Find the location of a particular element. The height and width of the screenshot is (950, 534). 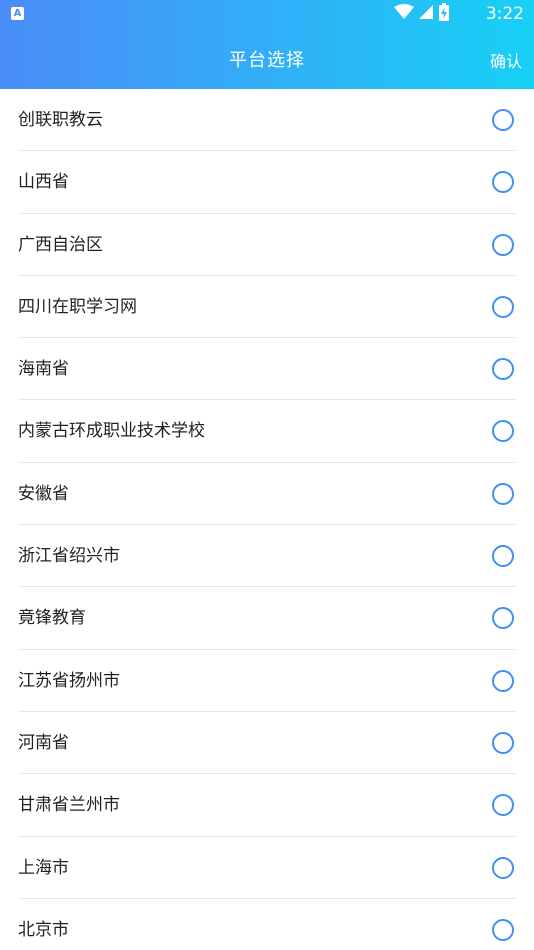

list-item-label: 安徽省 is located at coordinates (43, 493).